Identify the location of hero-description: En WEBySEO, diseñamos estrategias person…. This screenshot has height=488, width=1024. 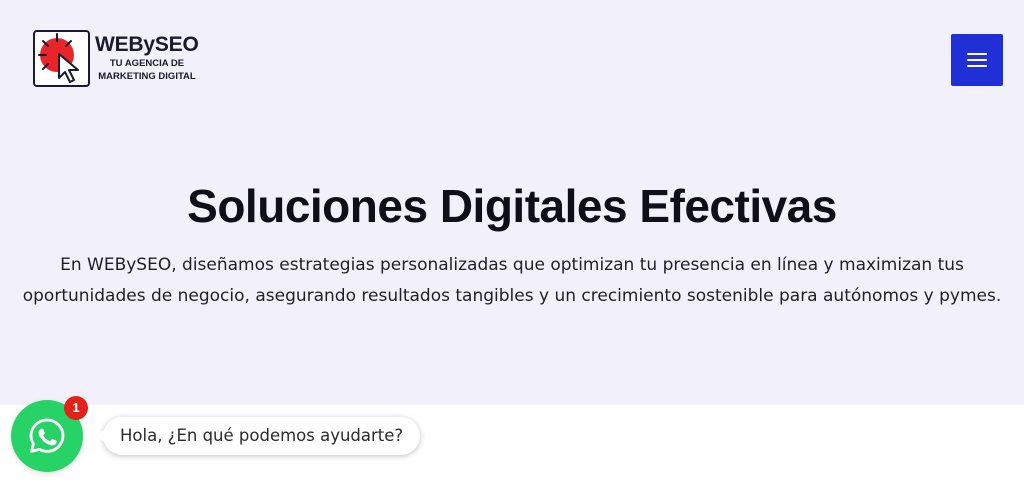
(512, 280).